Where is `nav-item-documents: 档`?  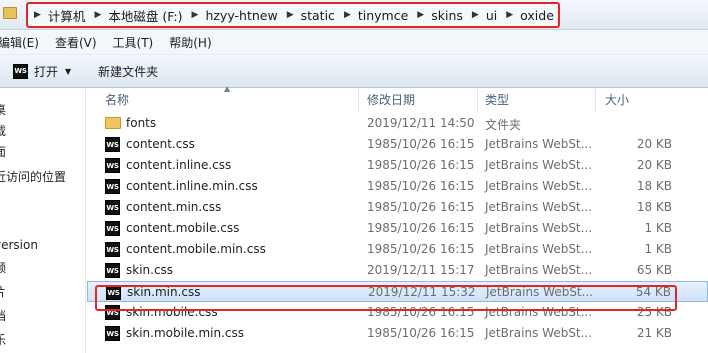 nav-item-documents: 档 is located at coordinates (3, 315).